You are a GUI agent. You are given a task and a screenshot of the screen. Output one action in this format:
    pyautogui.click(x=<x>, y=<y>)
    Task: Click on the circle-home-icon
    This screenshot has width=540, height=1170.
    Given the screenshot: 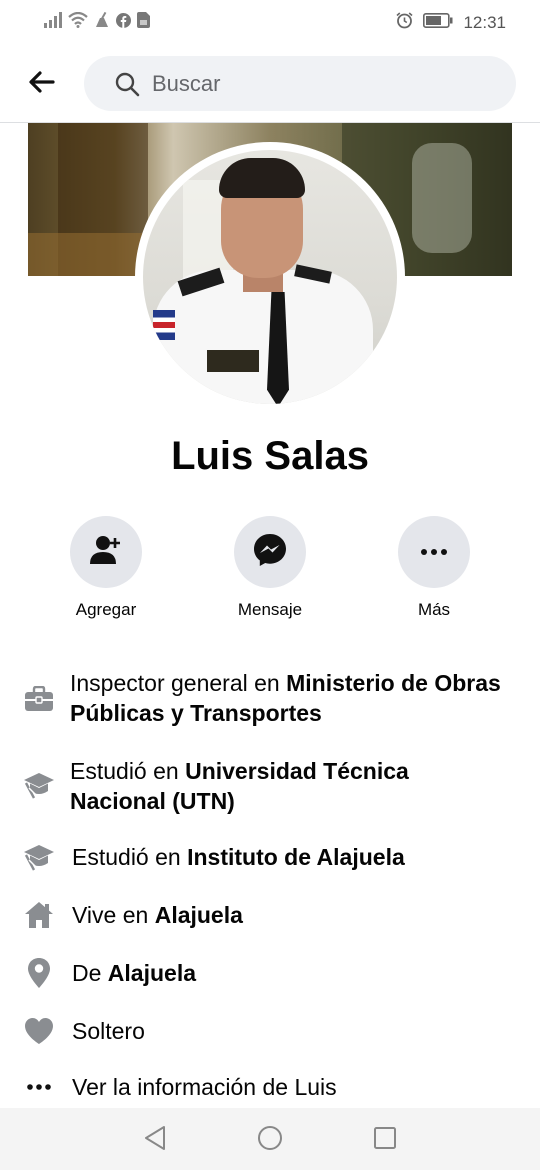 What is the action you would take?
    pyautogui.click(x=270, y=1140)
    